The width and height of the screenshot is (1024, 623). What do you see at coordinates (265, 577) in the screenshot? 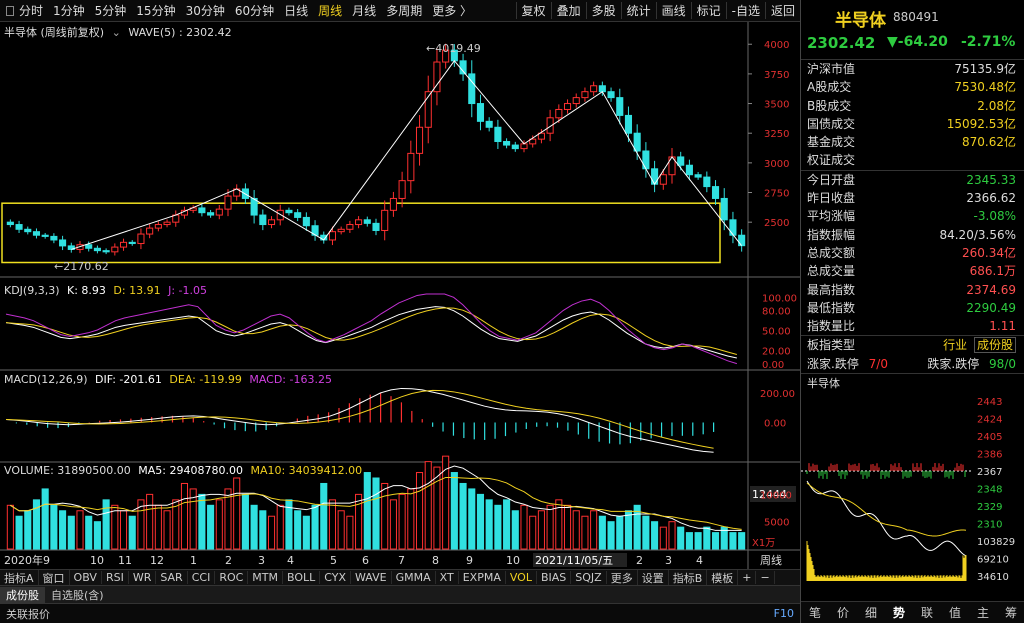
I see `indicator-tab: MTM` at bounding box center [265, 577].